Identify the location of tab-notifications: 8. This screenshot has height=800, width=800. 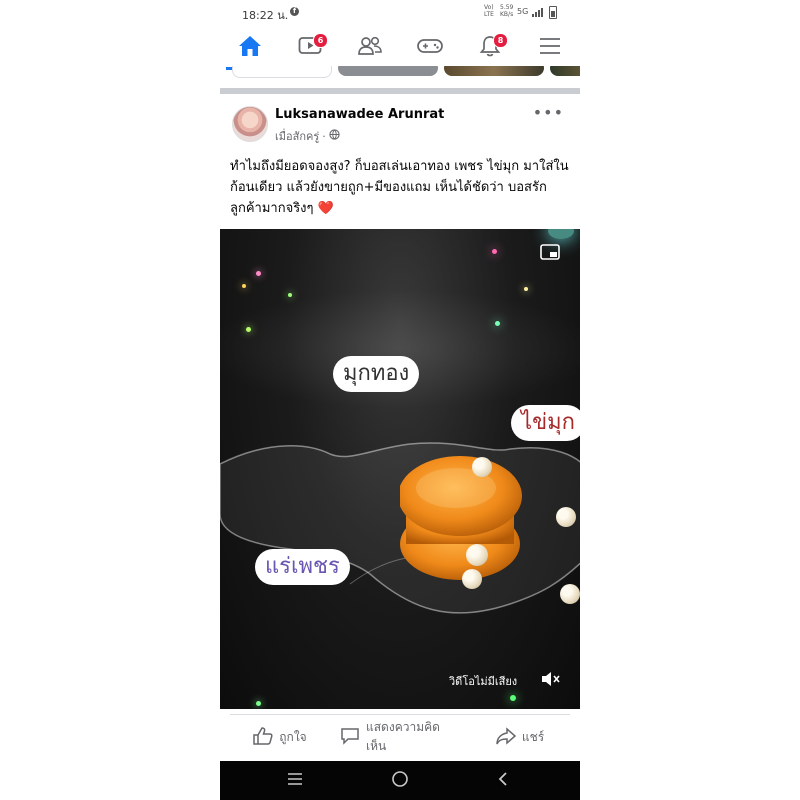
(490, 48).